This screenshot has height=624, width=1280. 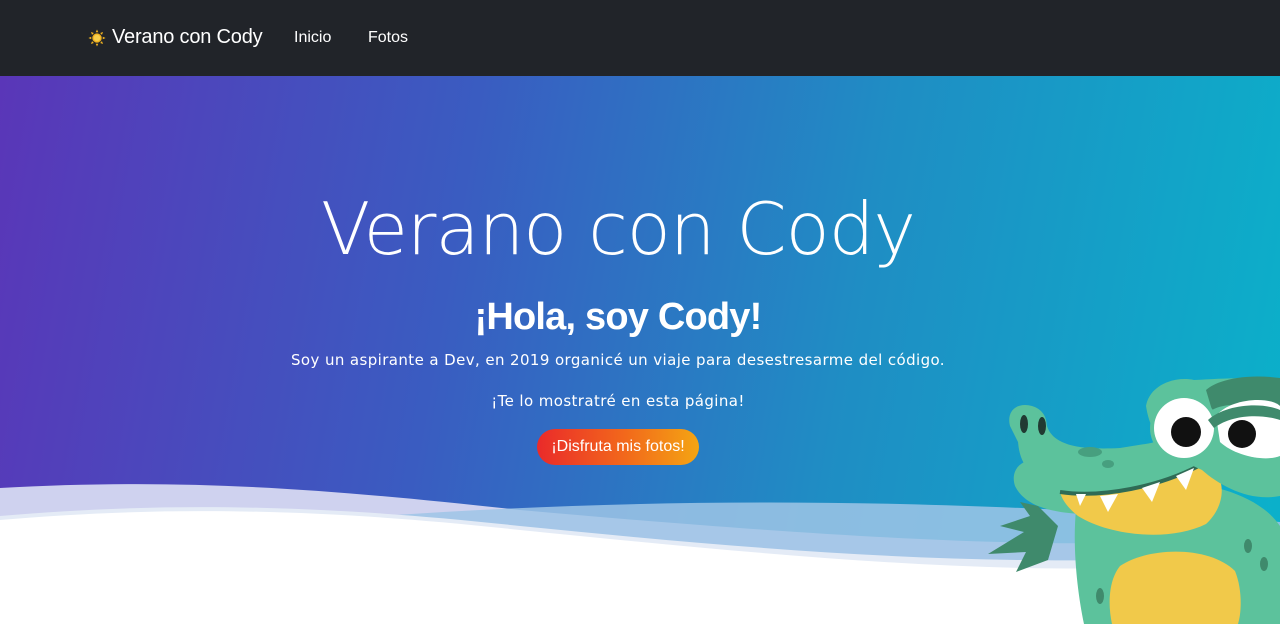 What do you see at coordinates (187, 37) in the screenshot?
I see `brand-label: Verano con Cody` at bounding box center [187, 37].